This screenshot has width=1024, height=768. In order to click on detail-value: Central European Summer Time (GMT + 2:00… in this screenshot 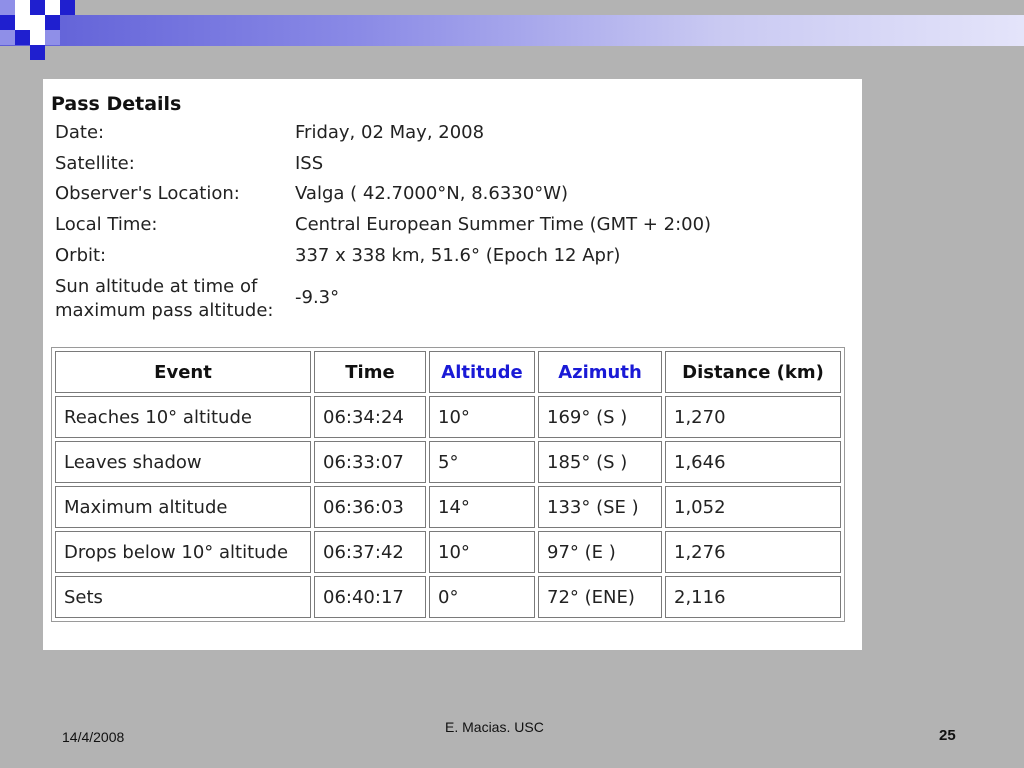, I will do `click(503, 224)`.